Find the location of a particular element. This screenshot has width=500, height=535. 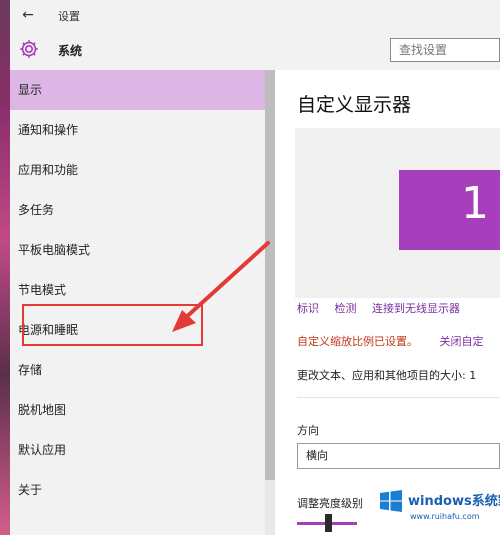

monitor-preview-area: 1 is located at coordinates (397, 213).